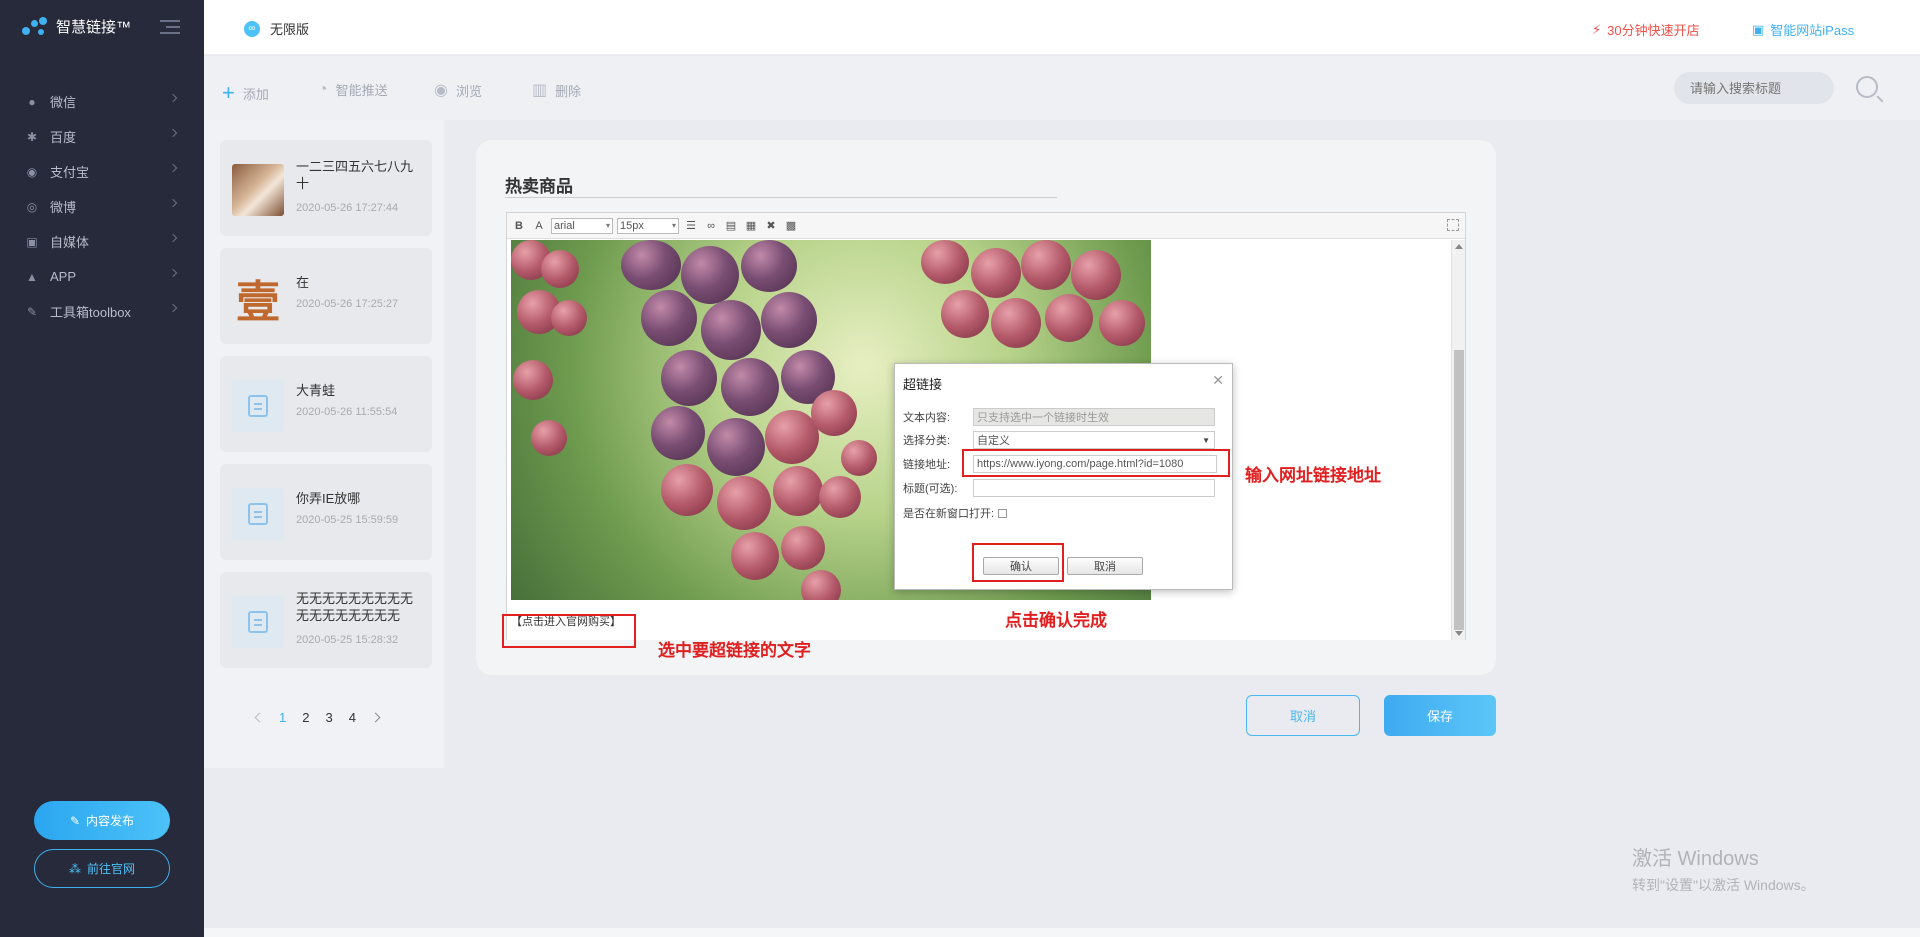 This screenshot has width=1920, height=937. I want to click on save-button: 保存, so click(1440, 715).